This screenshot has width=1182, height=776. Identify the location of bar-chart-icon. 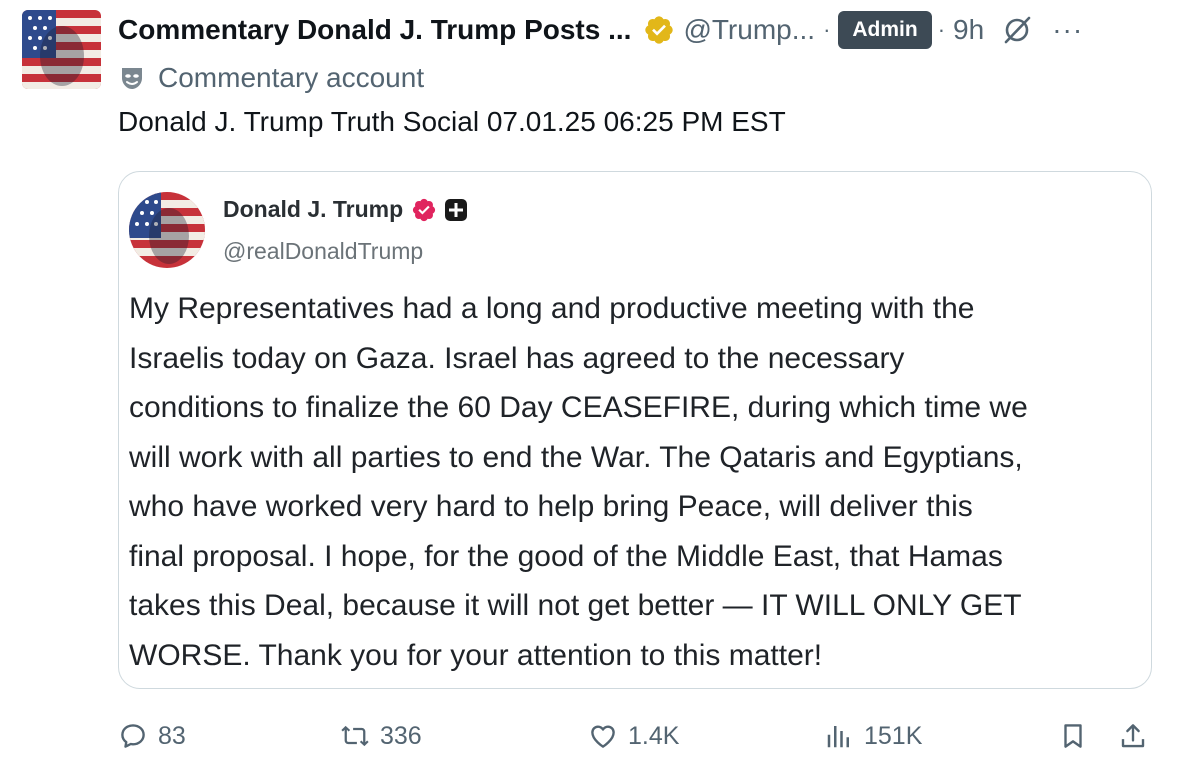
(838, 737).